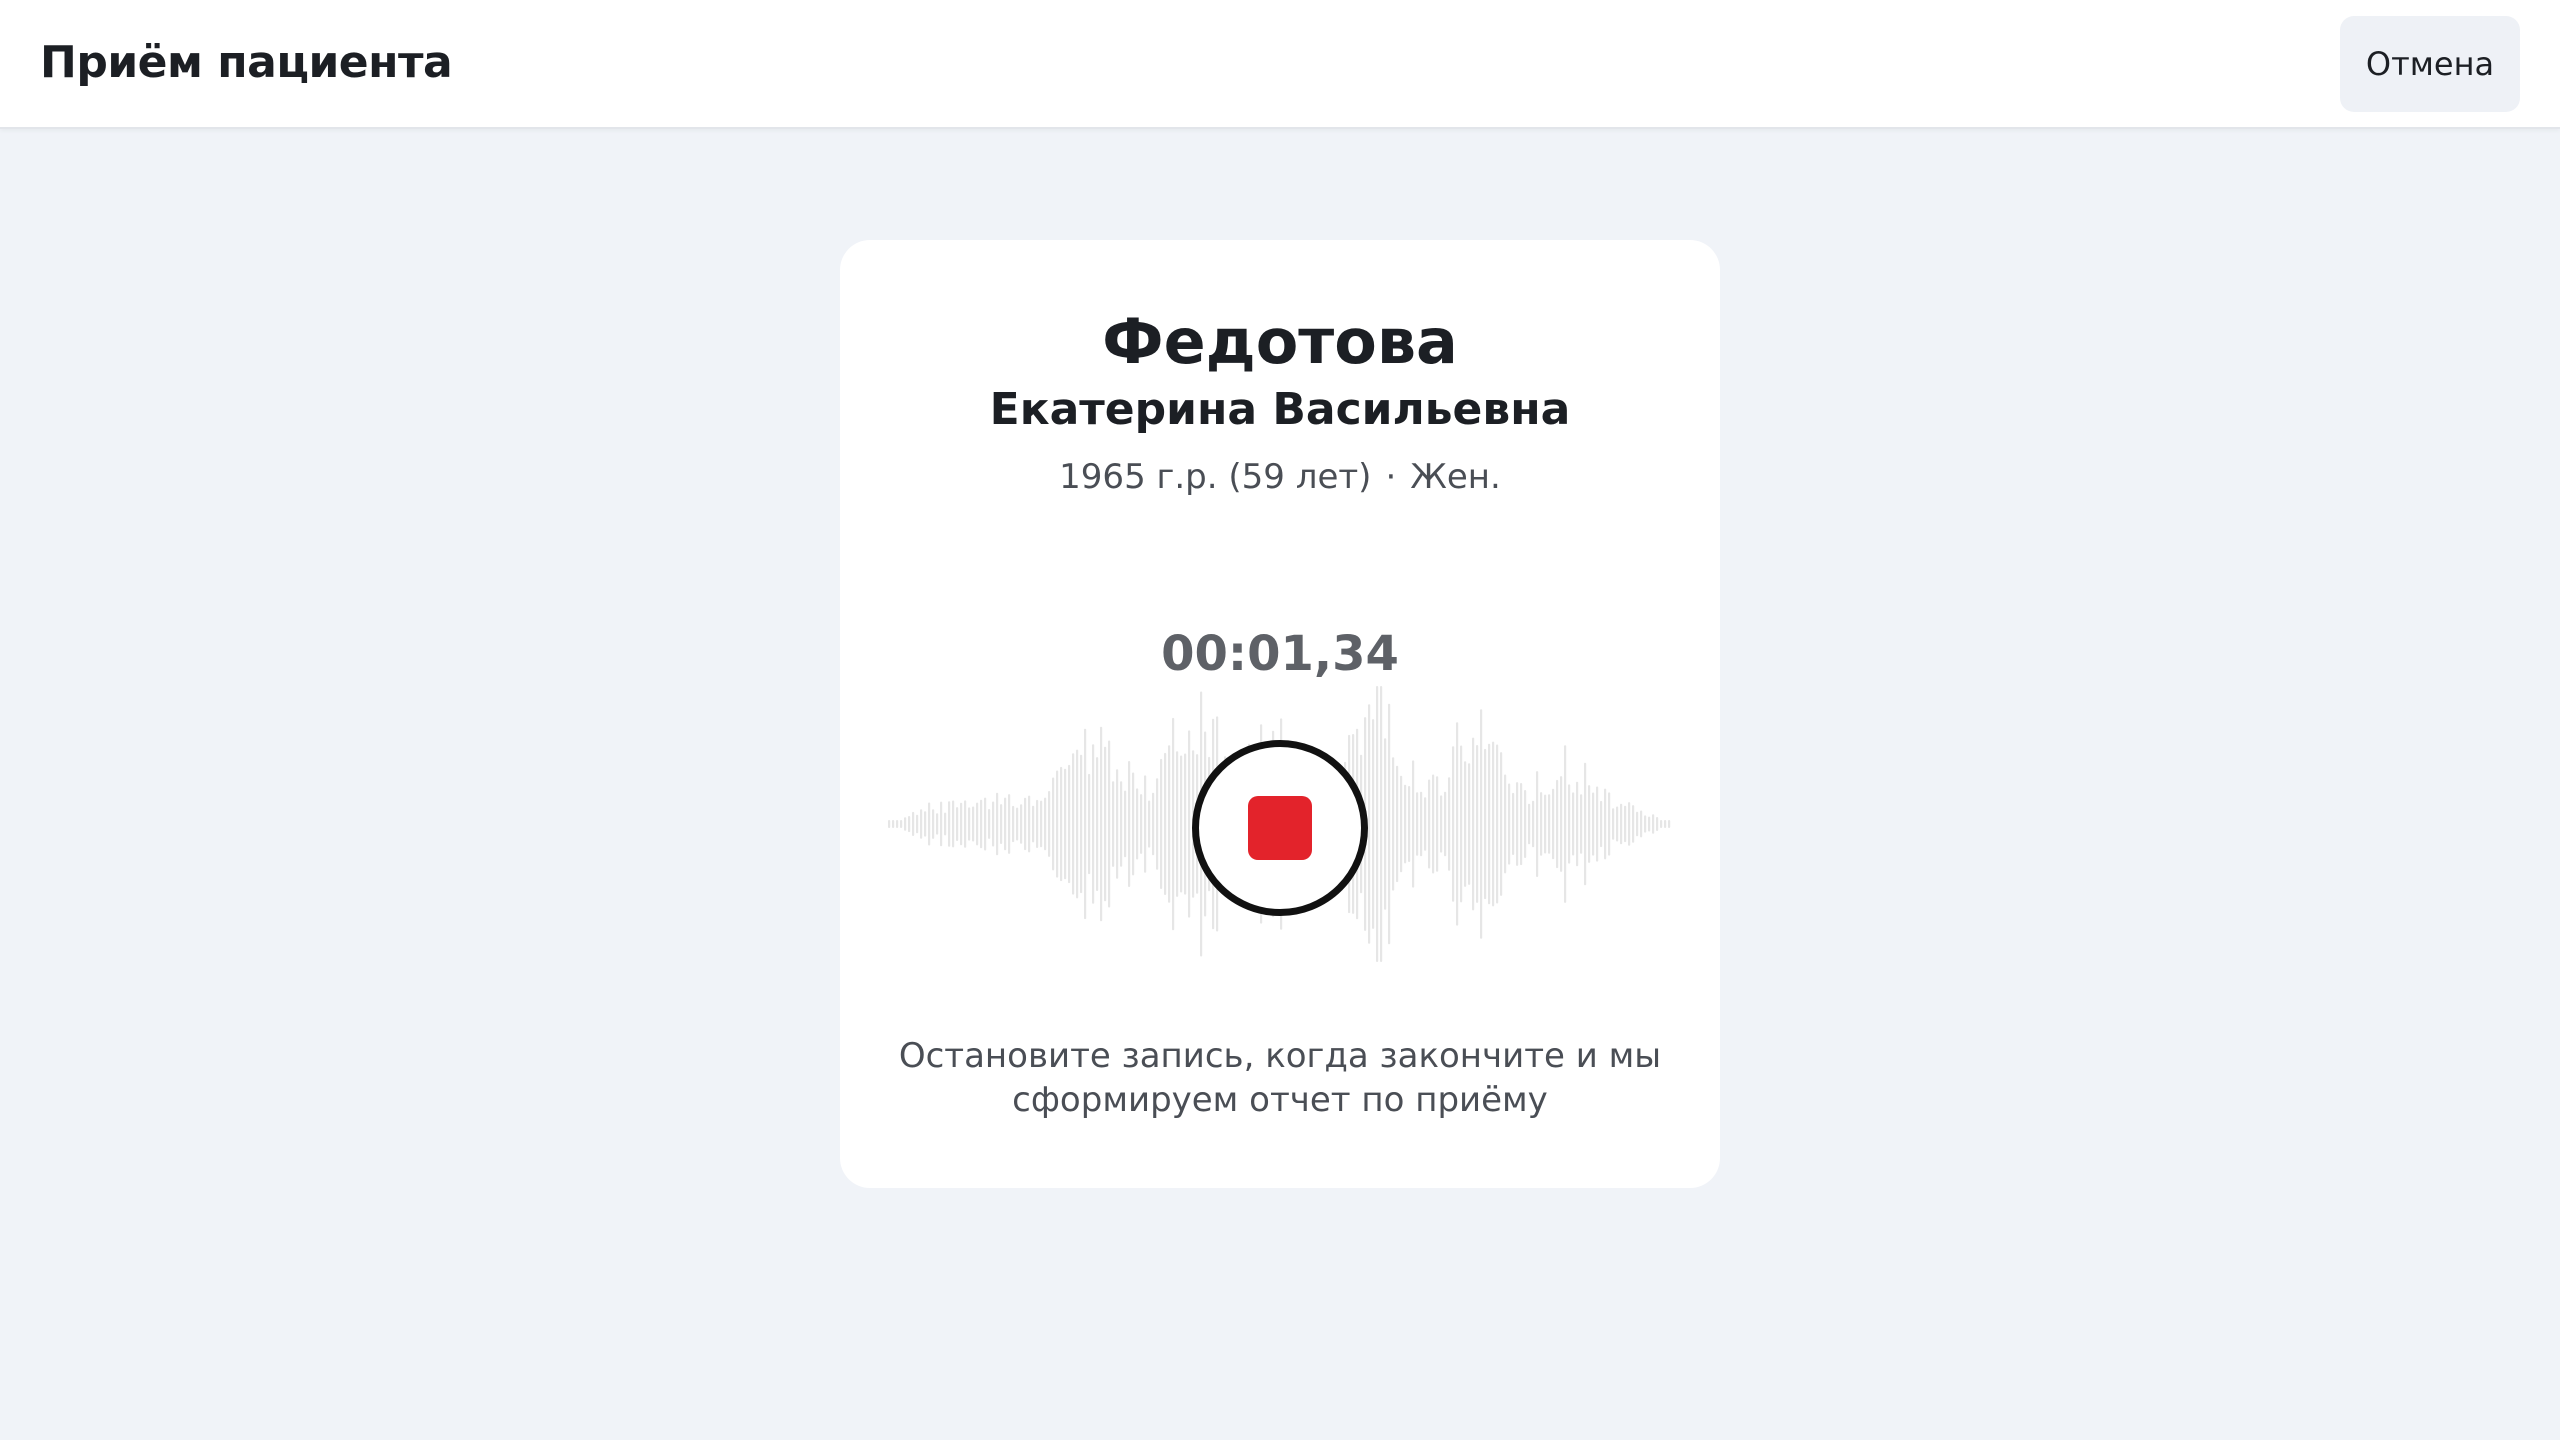 The width and height of the screenshot is (2560, 1440). Describe the element at coordinates (1280, 1100) in the screenshot. I see `hint-line-2: сформируем отчет по приёму` at that location.